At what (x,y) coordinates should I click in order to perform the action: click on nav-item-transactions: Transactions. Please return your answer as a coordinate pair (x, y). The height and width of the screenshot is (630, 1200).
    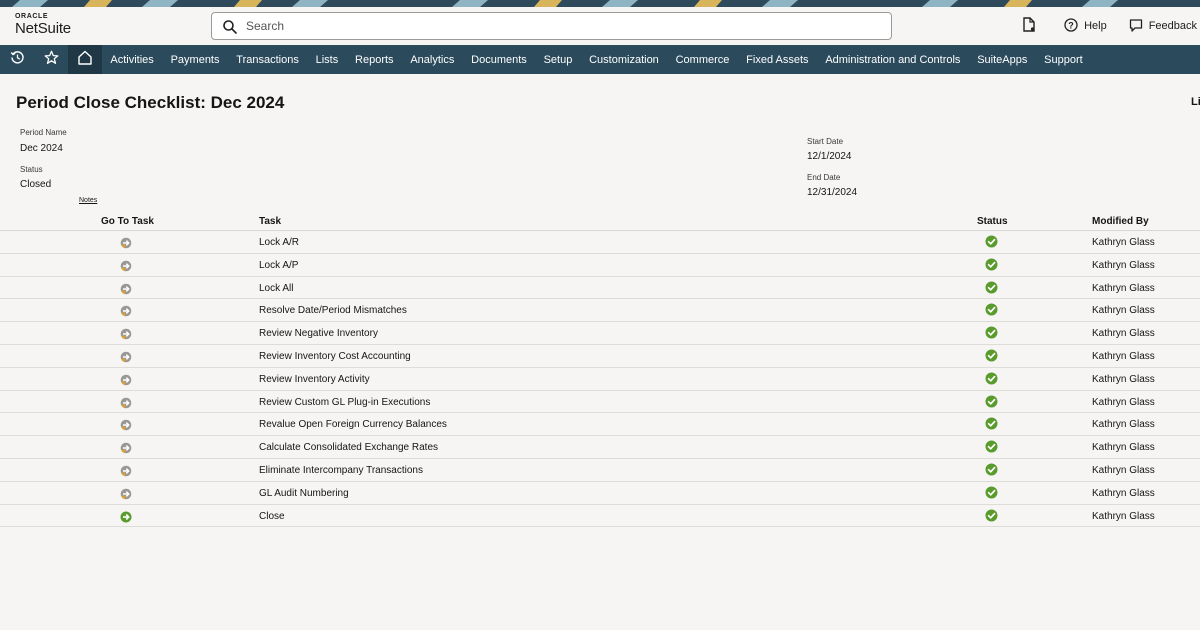
    Looking at the image, I should click on (267, 59).